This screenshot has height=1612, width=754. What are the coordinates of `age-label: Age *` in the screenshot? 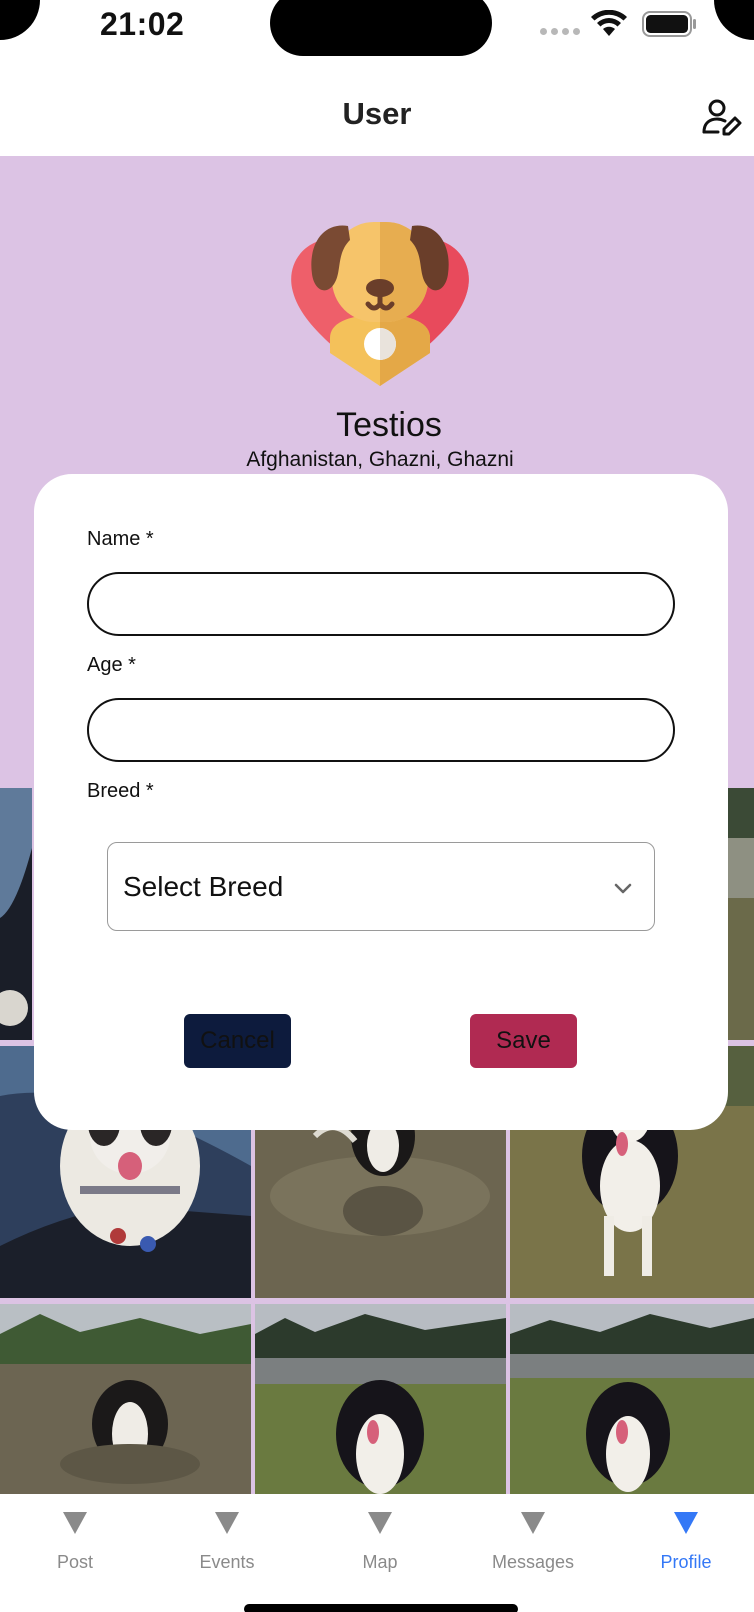 It's located at (111, 665).